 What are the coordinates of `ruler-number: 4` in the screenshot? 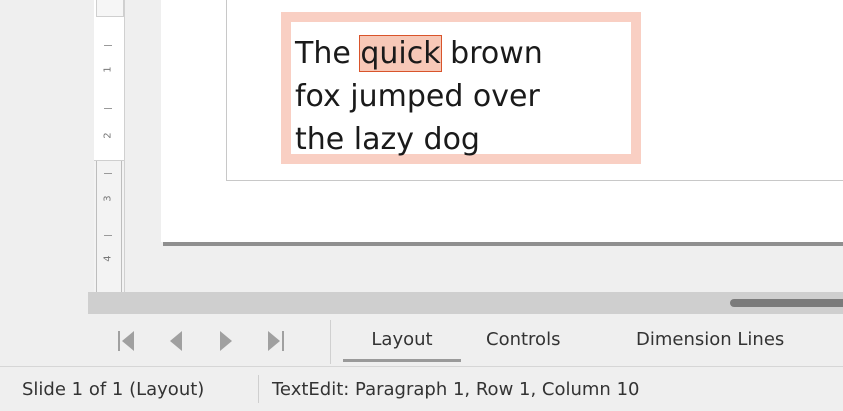 It's located at (108, 258).